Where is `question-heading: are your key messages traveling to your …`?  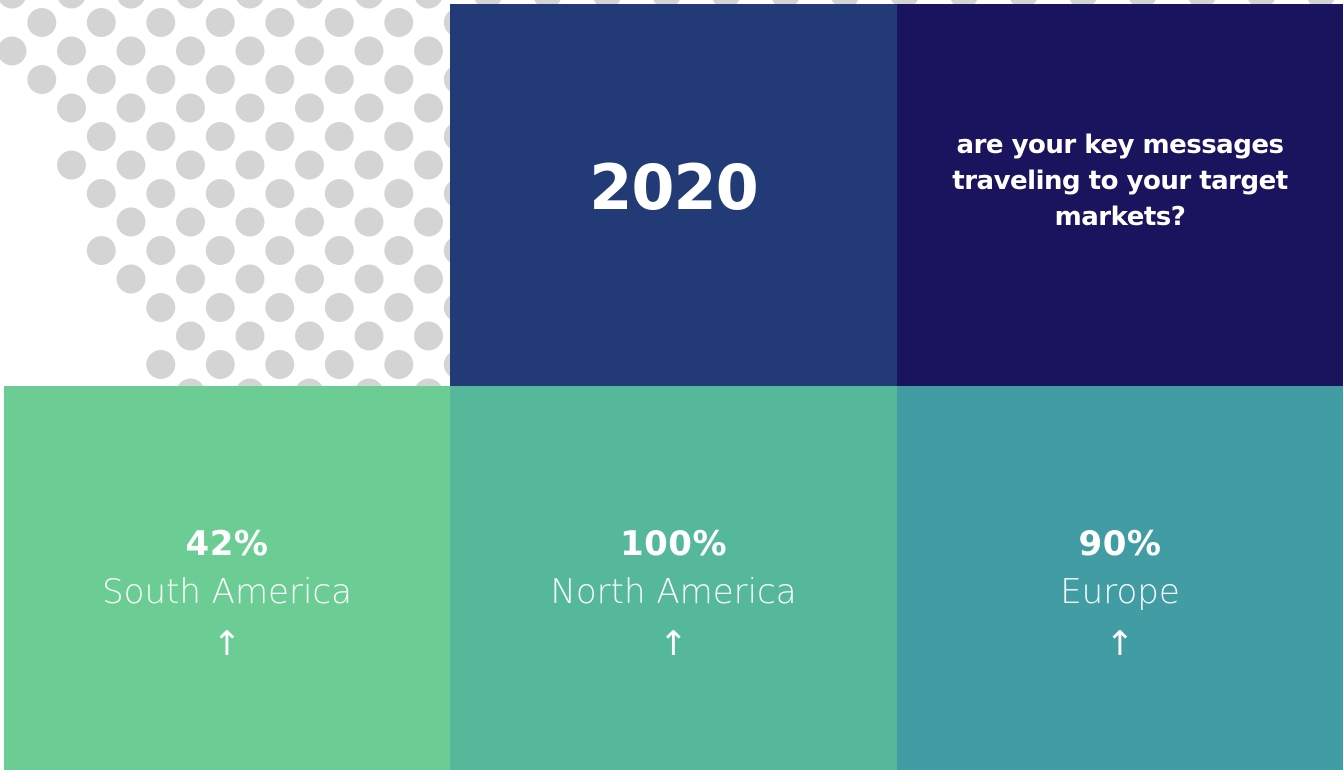 question-heading: are your key messages traveling to your … is located at coordinates (1120, 181).